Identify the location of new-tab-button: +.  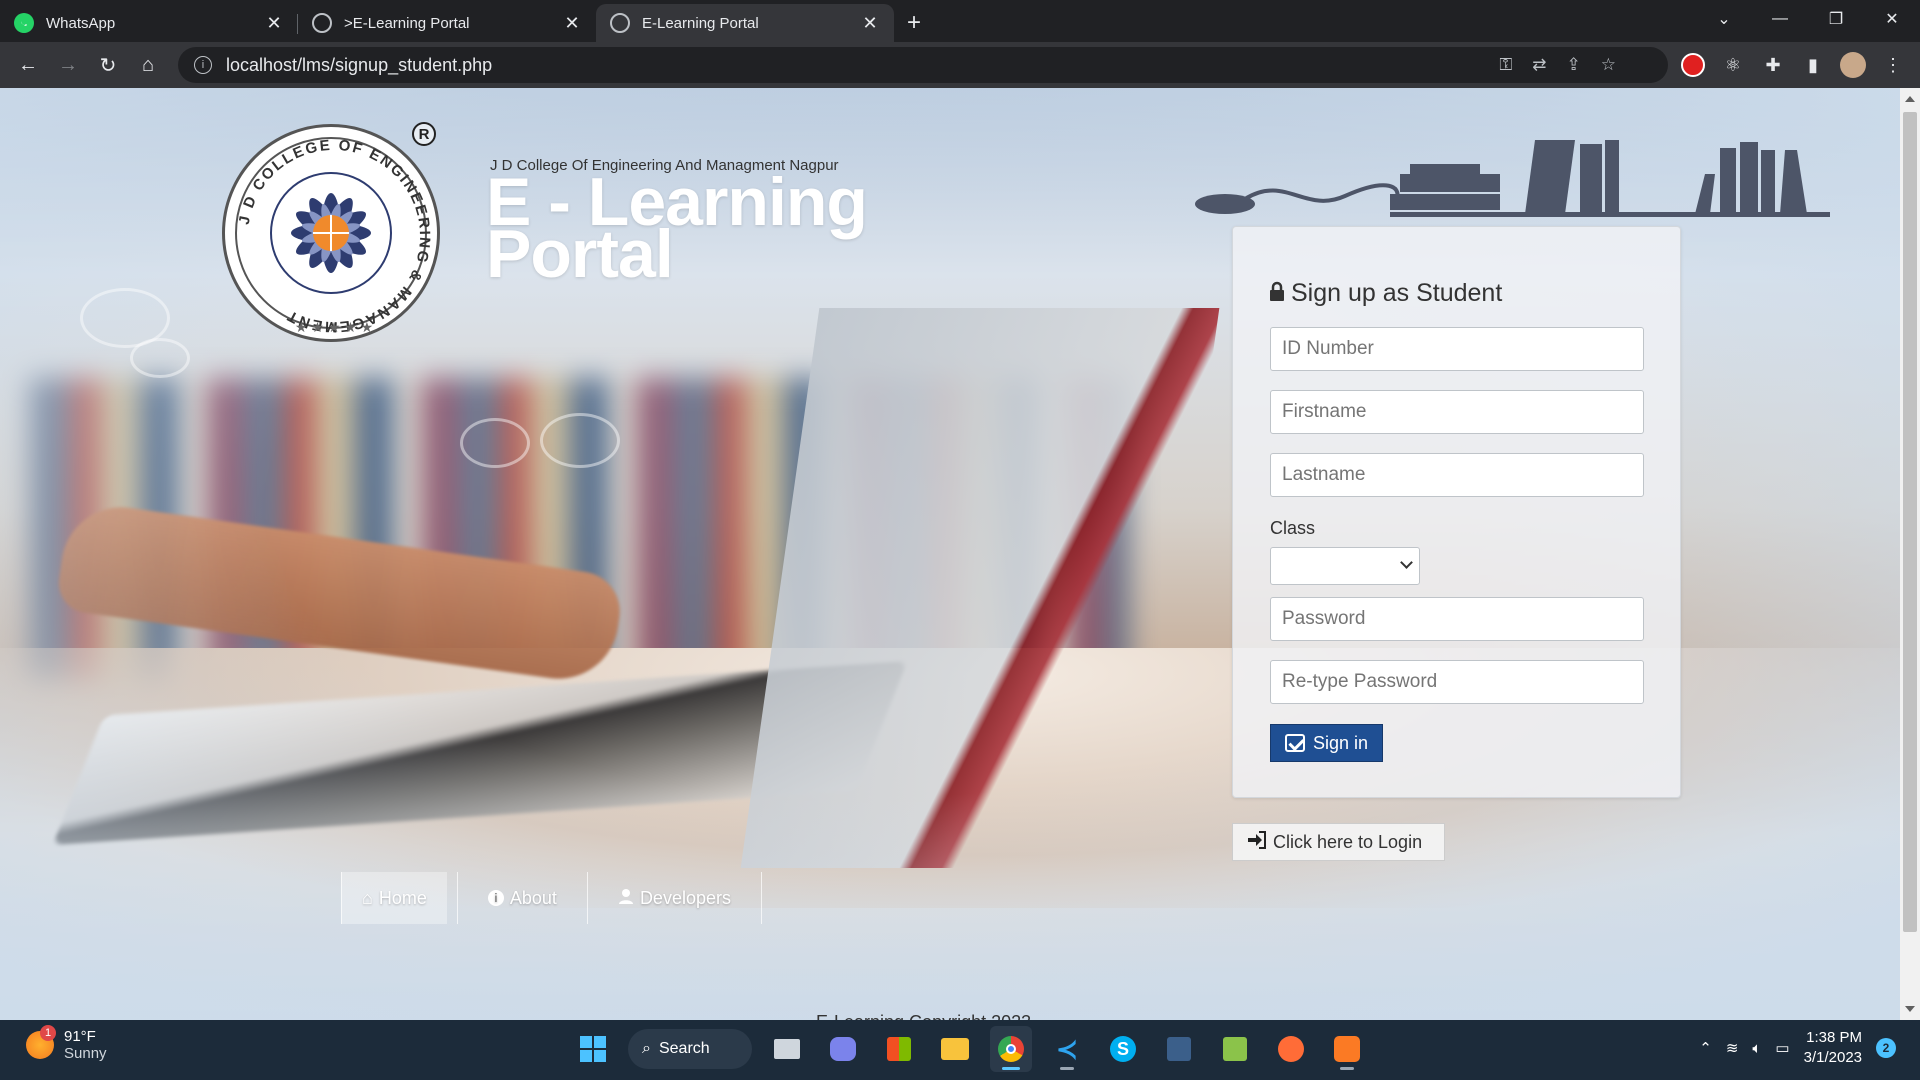
(914, 23).